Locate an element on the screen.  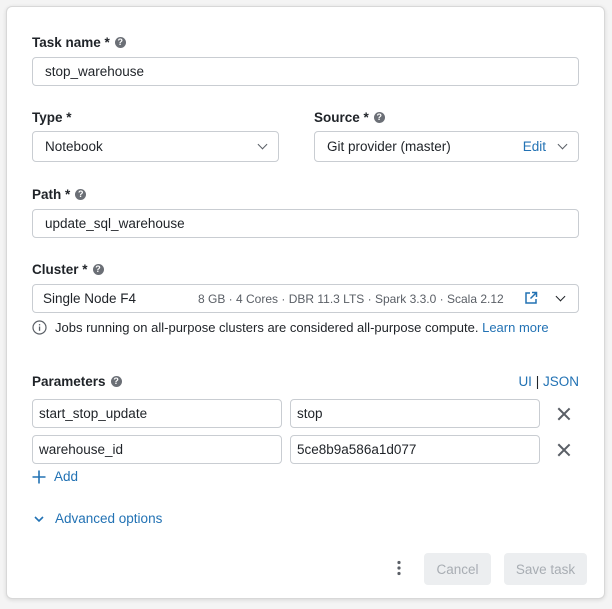
parameters-mode-toggle: UI | JSON is located at coordinates (548, 381).